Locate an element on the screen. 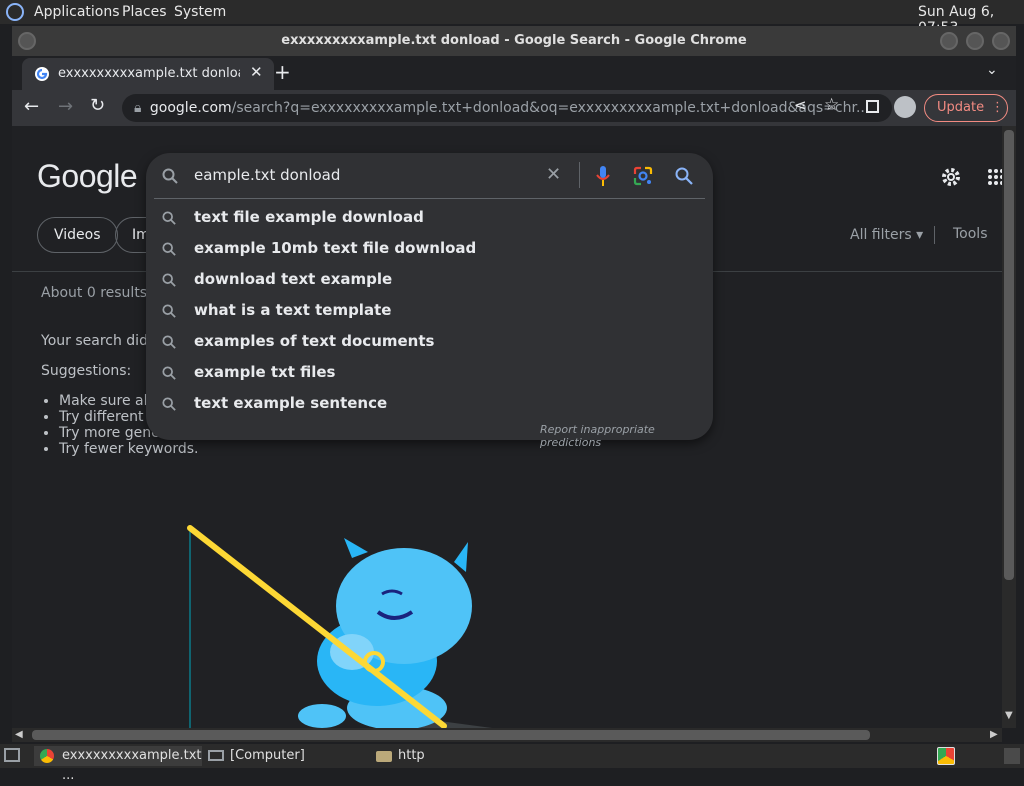 The width and height of the screenshot is (1024, 786). workspace-switcher-icon is located at coordinates (1012, 756).